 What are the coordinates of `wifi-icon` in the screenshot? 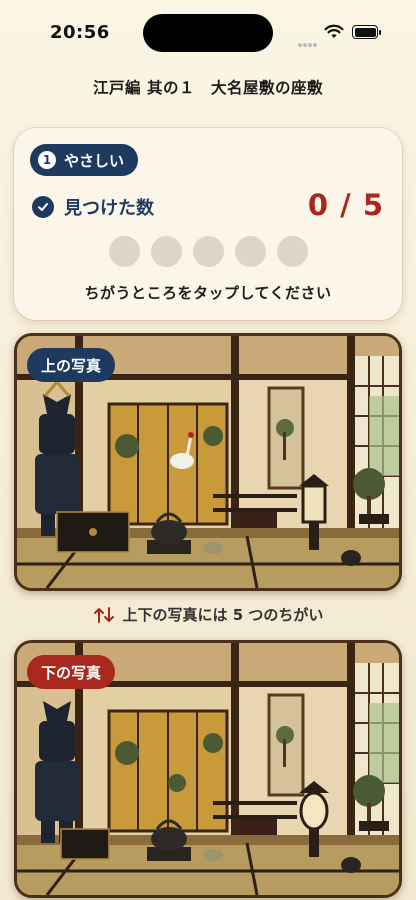 It's located at (334, 31).